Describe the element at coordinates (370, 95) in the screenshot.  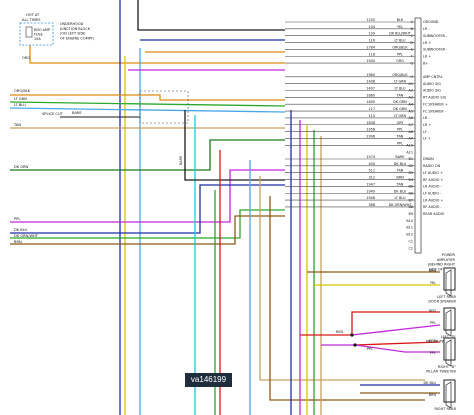
I see `connector-circuit-num: 1860` at that location.